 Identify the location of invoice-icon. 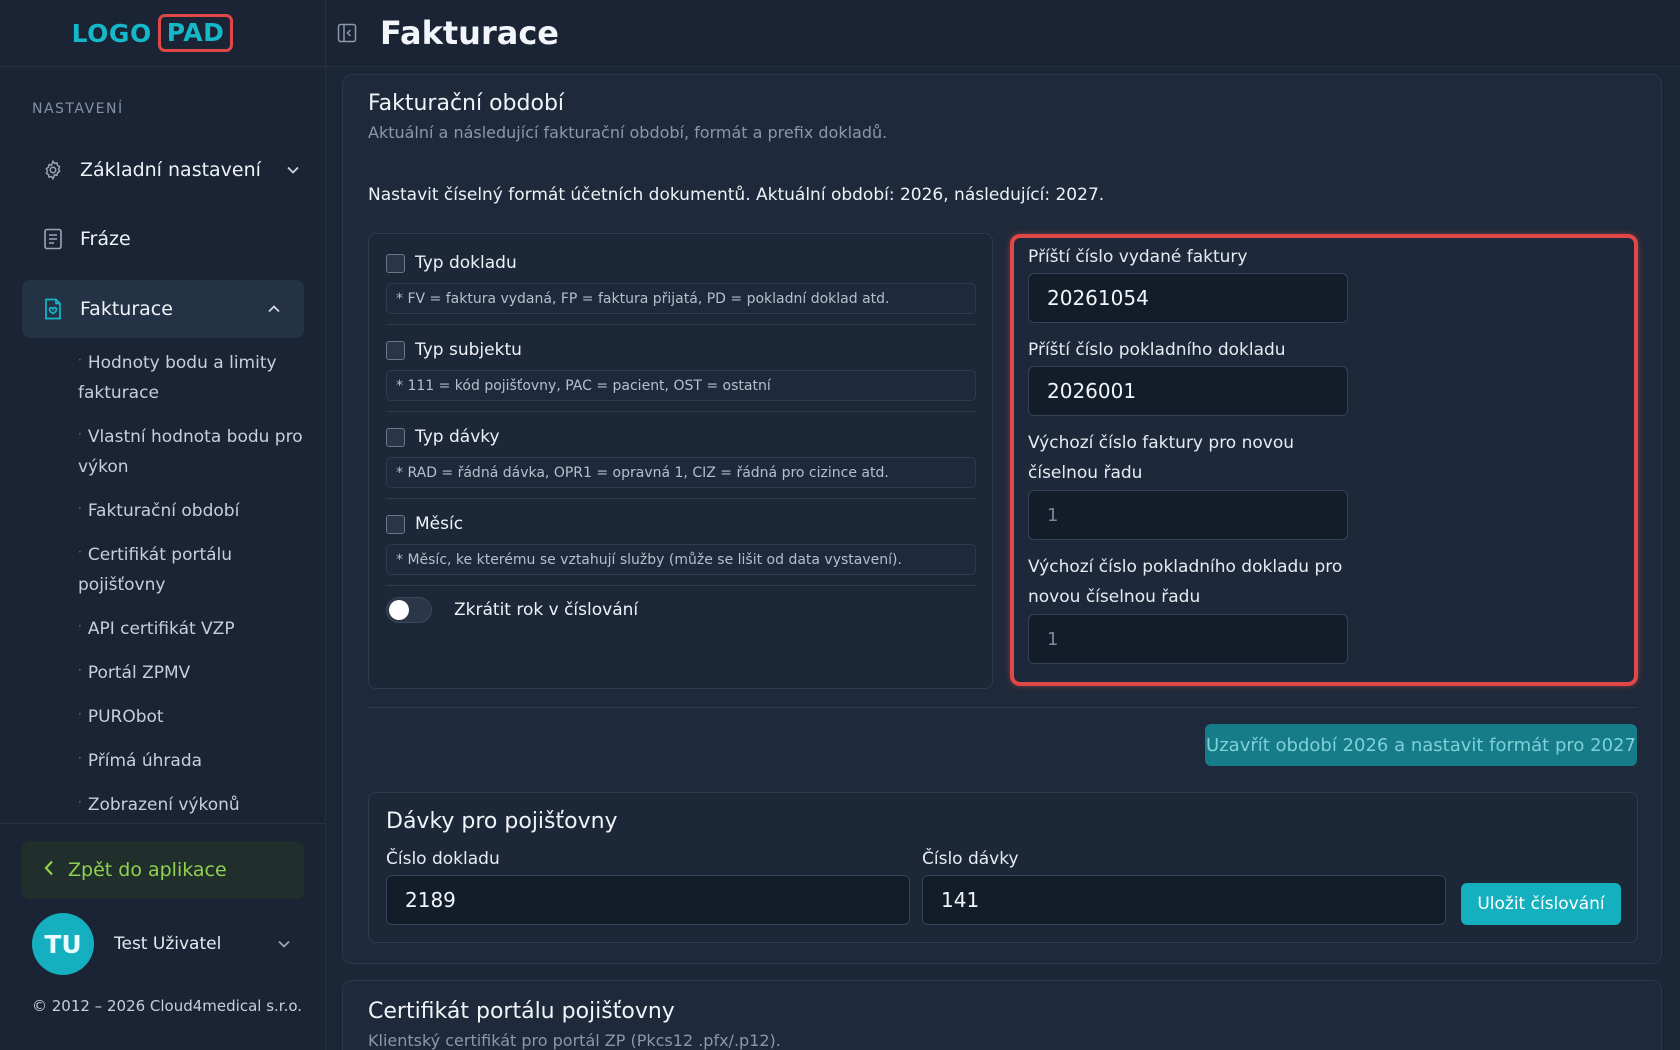
(53, 309).